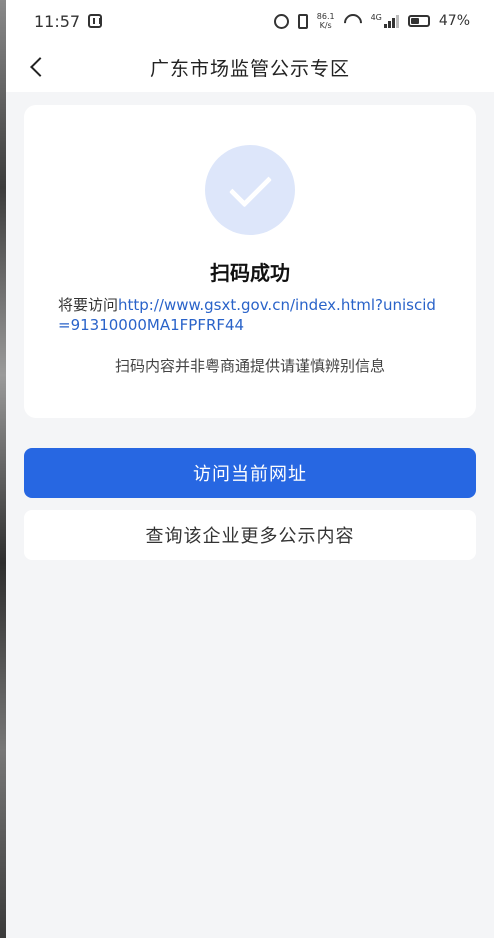 The height and width of the screenshot is (938, 494). Describe the element at coordinates (414, 21) in the screenshot. I see `battery-fill` at that location.